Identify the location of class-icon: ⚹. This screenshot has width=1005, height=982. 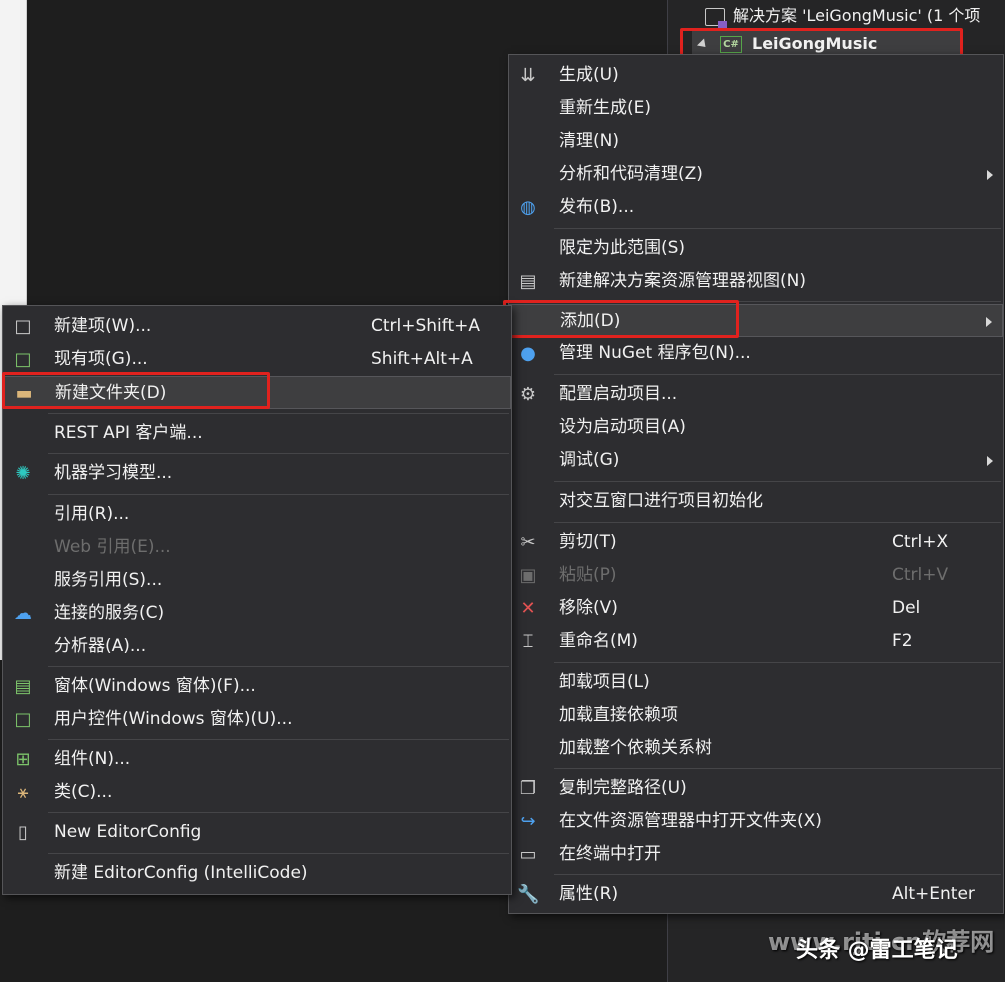
(23, 792).